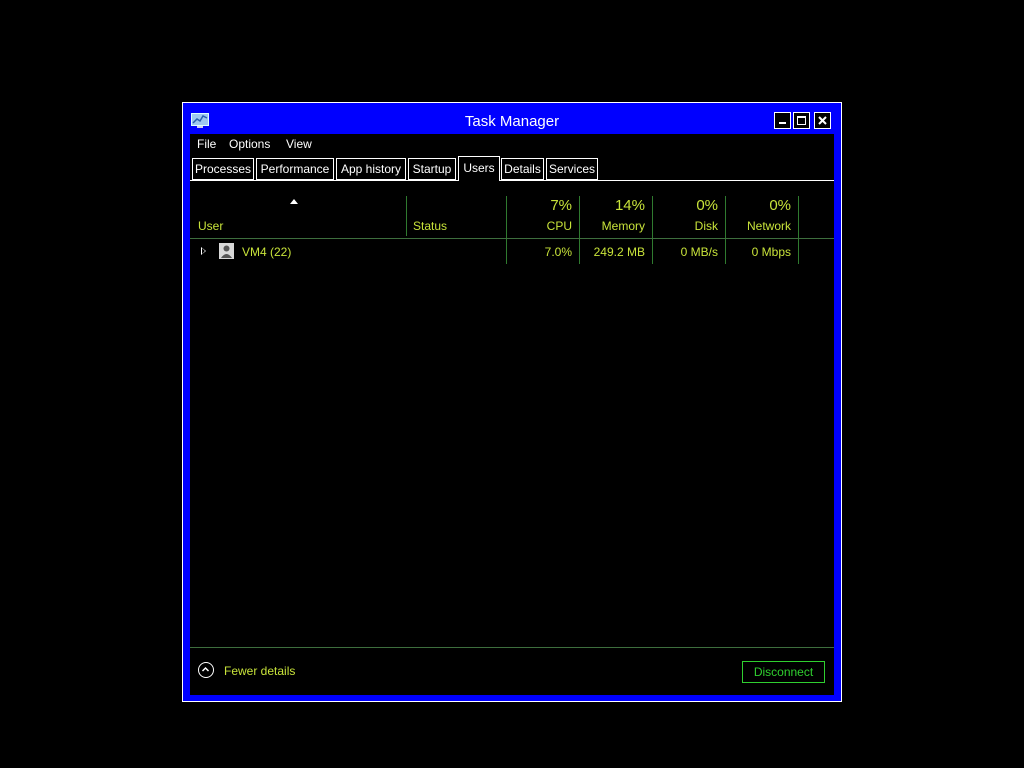 The width and height of the screenshot is (1024, 768). Describe the element at coordinates (801, 120) in the screenshot. I see `maximize-button` at that location.